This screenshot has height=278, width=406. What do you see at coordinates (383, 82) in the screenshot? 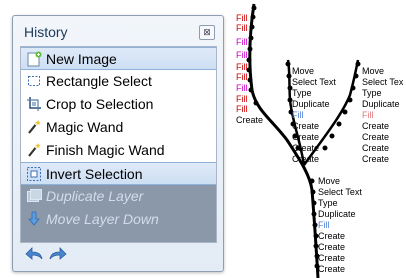
I see `tree-label: Select Tex` at bounding box center [383, 82].